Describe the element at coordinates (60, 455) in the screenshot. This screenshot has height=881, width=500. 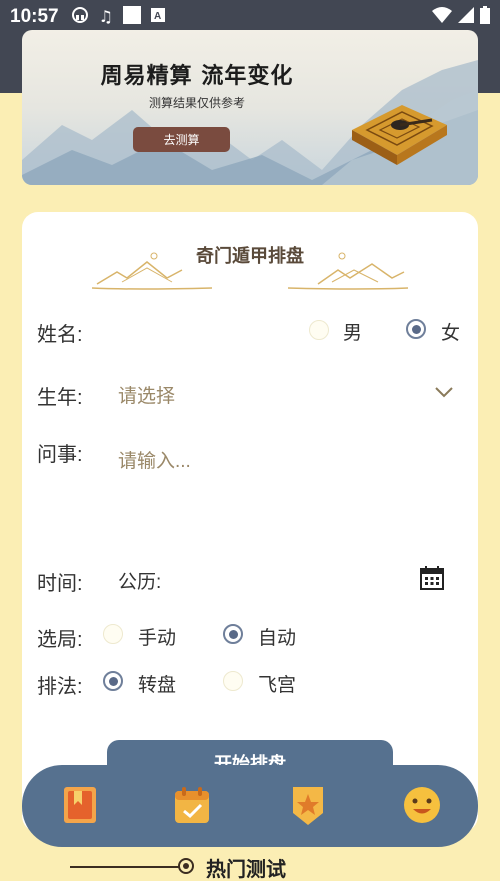
I see `question-label: 问事:` at that location.